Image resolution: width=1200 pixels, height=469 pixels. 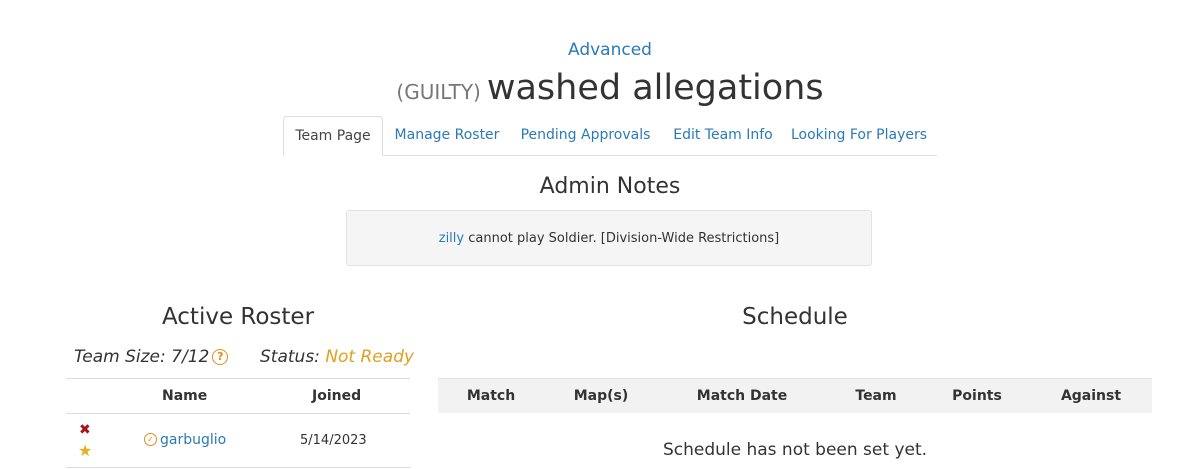 I want to click on tab-manage-roster: Manage Roster, so click(x=447, y=135).